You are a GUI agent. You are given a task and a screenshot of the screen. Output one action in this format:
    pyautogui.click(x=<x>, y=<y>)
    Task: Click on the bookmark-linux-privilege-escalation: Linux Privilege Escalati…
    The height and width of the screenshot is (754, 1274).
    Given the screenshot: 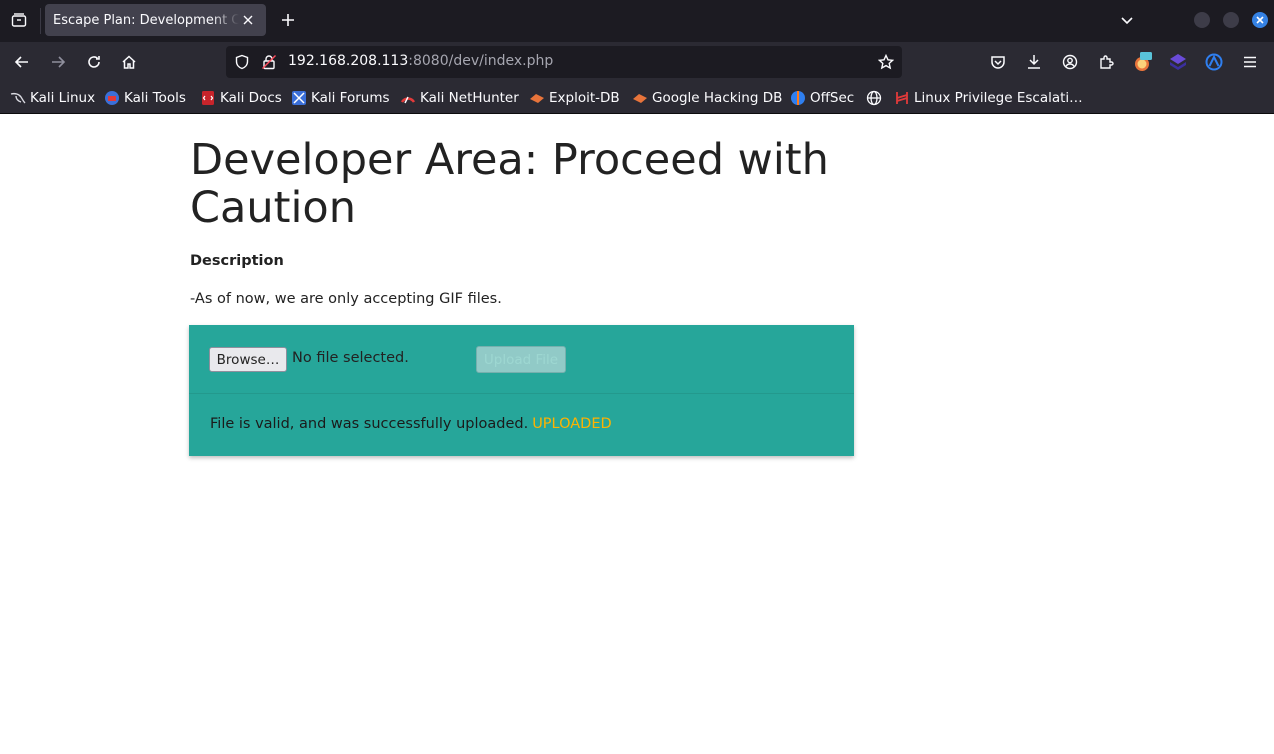 What is the action you would take?
    pyautogui.click(x=988, y=98)
    